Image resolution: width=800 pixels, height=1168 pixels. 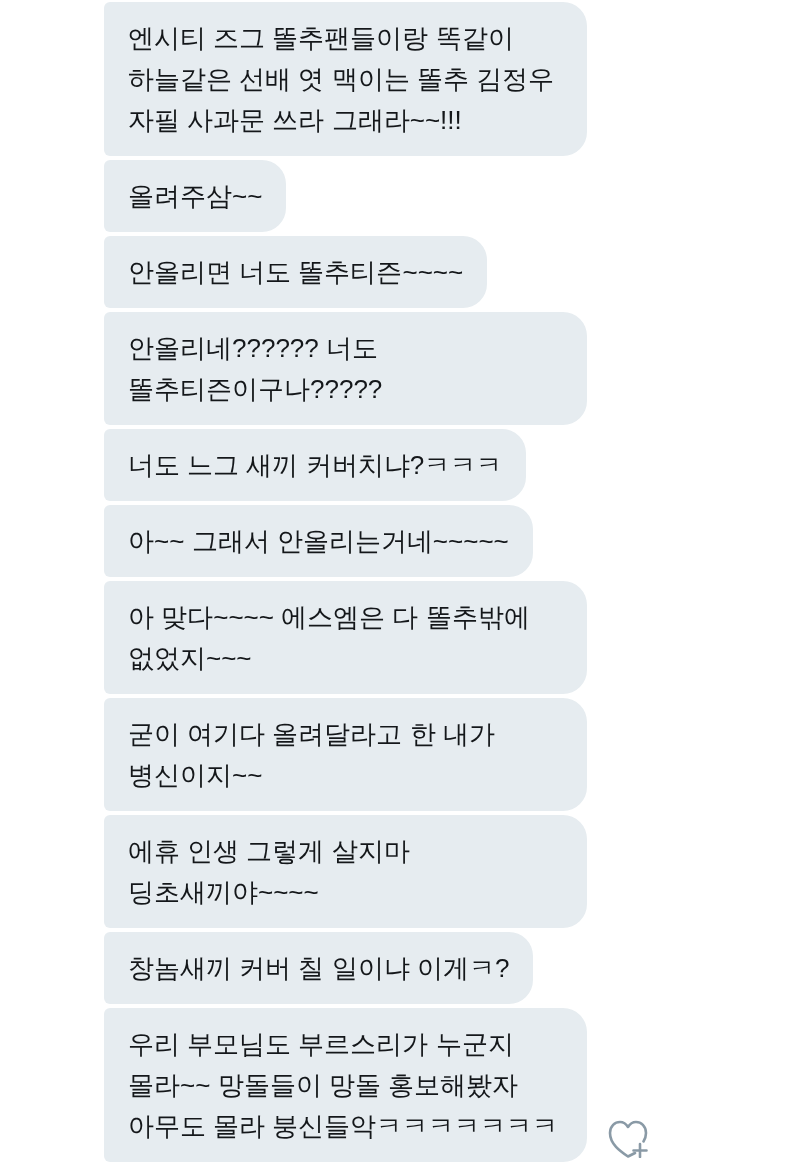 I want to click on message-bubble: 아~~ 그래서 안올리는거네~~~~~, so click(x=318, y=541).